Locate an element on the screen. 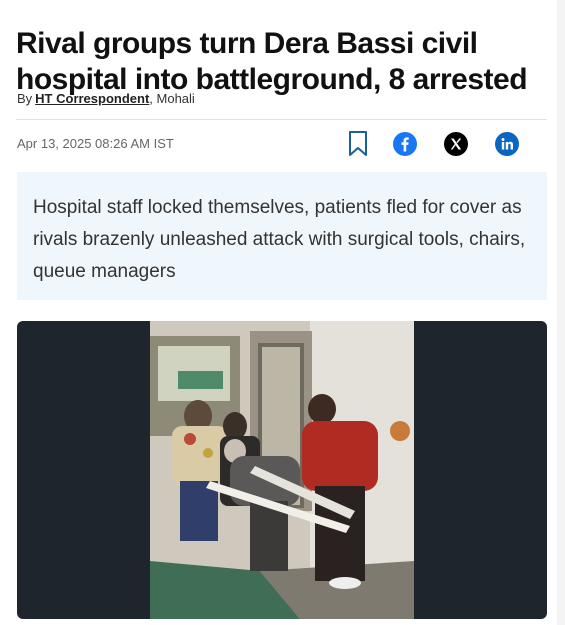 This screenshot has width=565, height=625. facebook-share-button is located at coordinates (405, 144).